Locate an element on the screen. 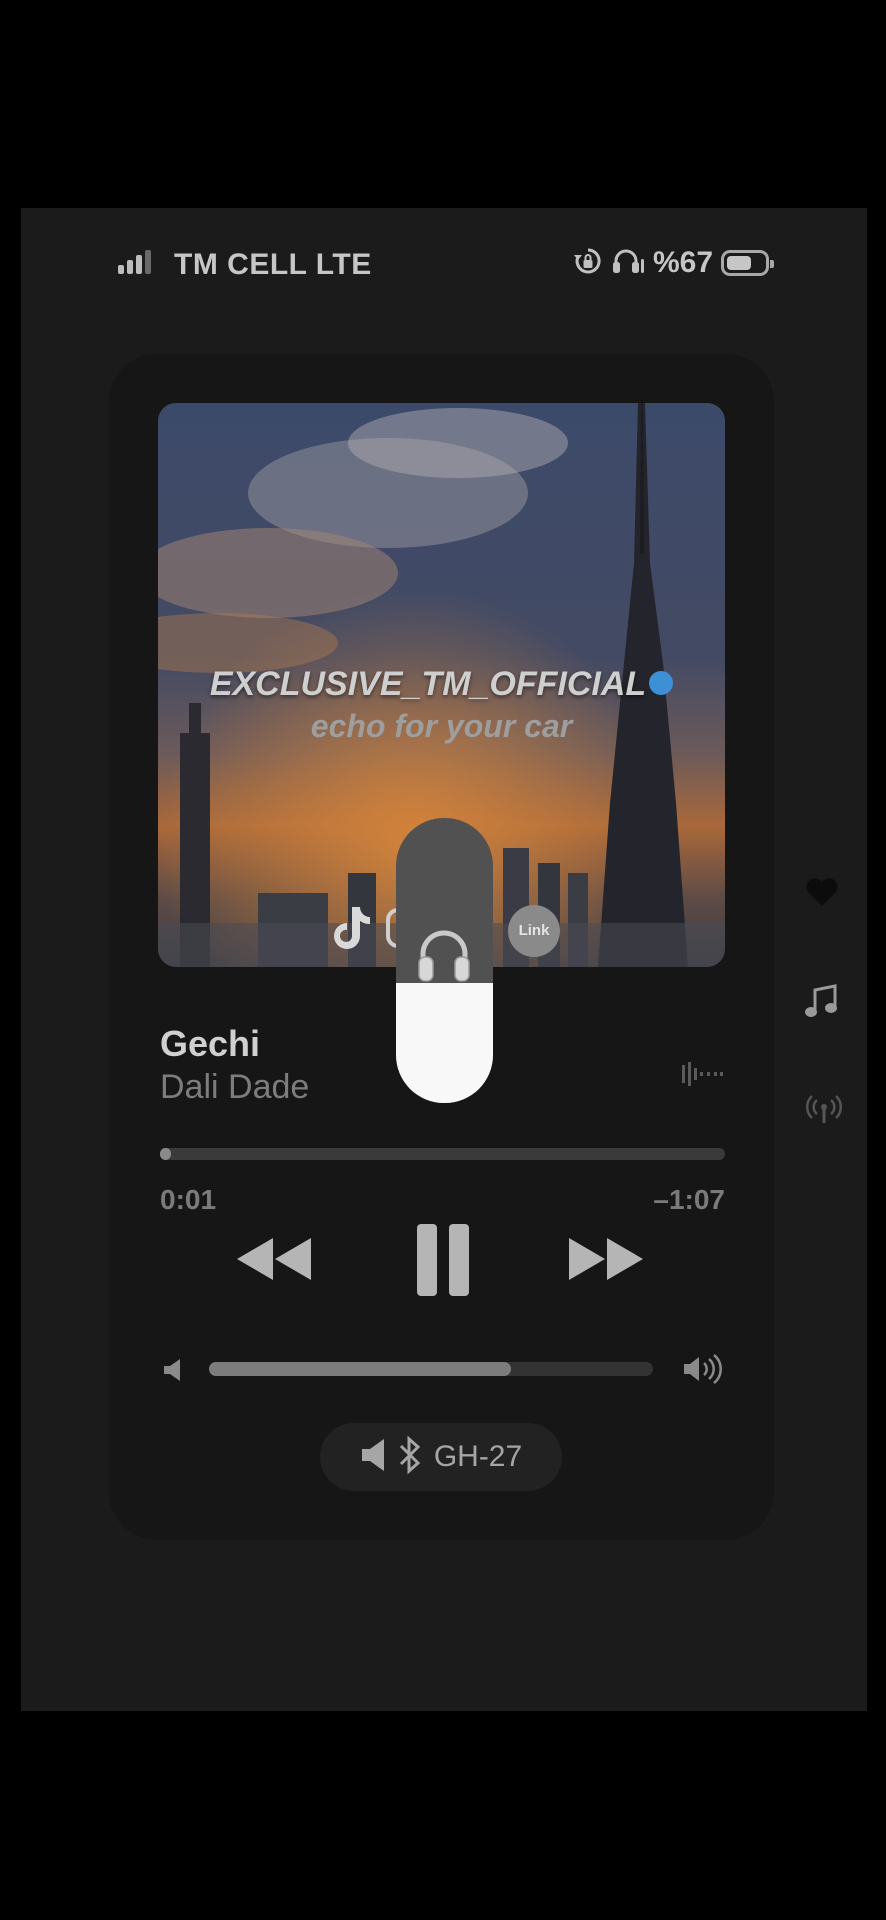 The height and width of the screenshot is (1920, 886). pause-icon is located at coordinates (443, 1260).